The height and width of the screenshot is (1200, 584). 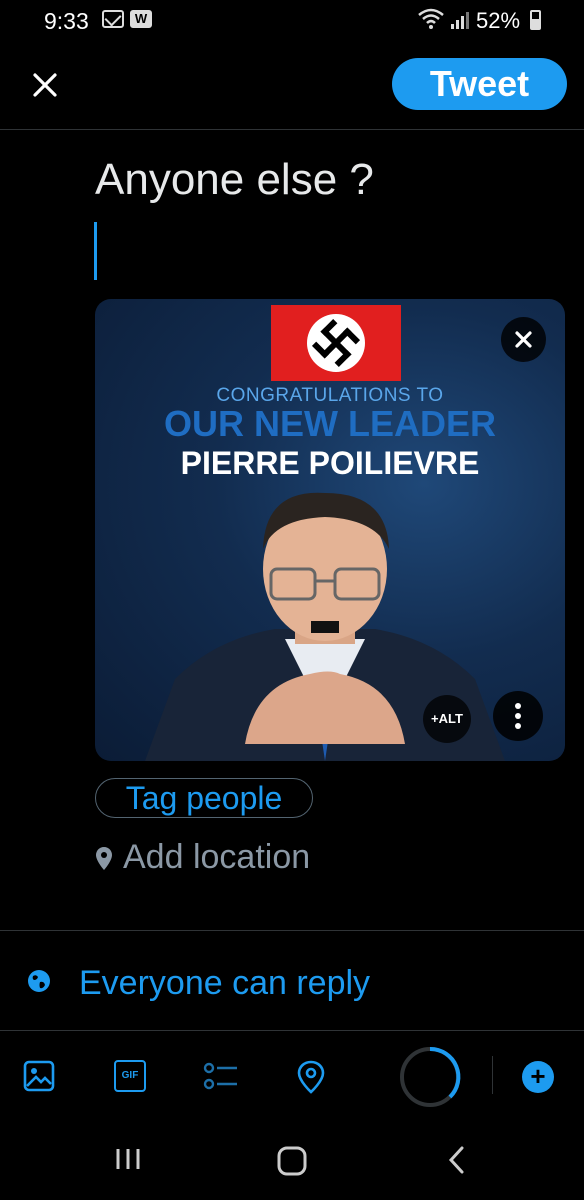 I want to click on globe-icon, so click(x=39, y=981).